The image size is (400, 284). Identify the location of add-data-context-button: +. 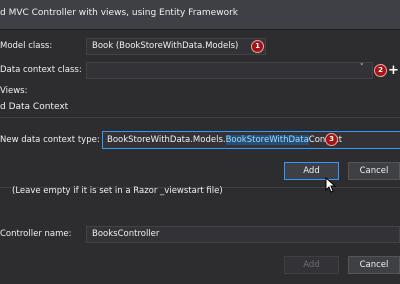
(393, 70).